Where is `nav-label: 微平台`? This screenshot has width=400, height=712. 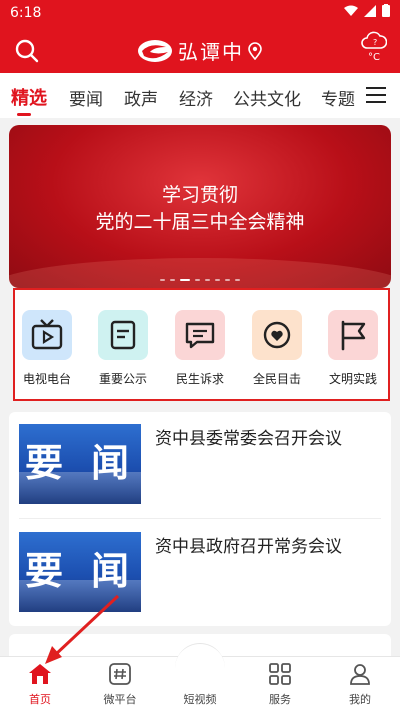
nav-label: 微平台 is located at coordinates (120, 699).